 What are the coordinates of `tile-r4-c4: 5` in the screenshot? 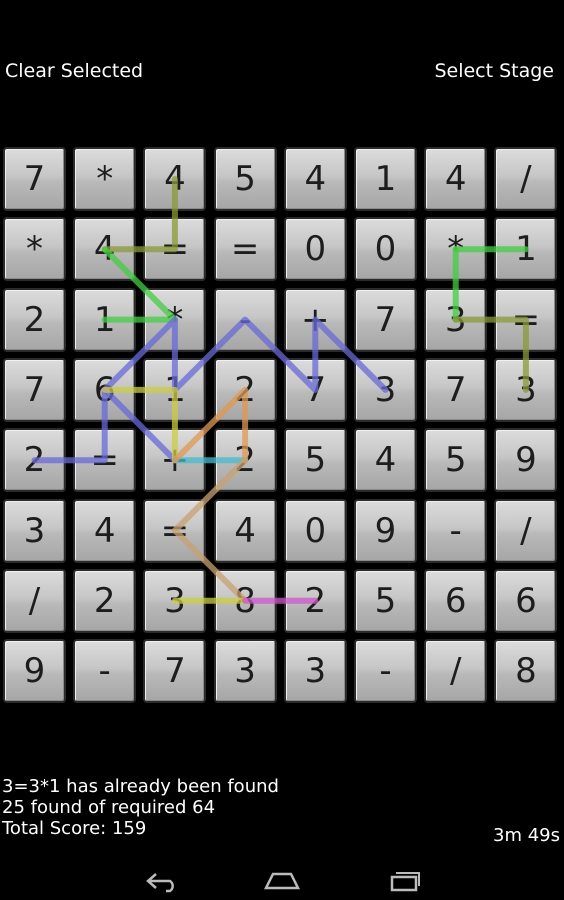 It's located at (315, 460).